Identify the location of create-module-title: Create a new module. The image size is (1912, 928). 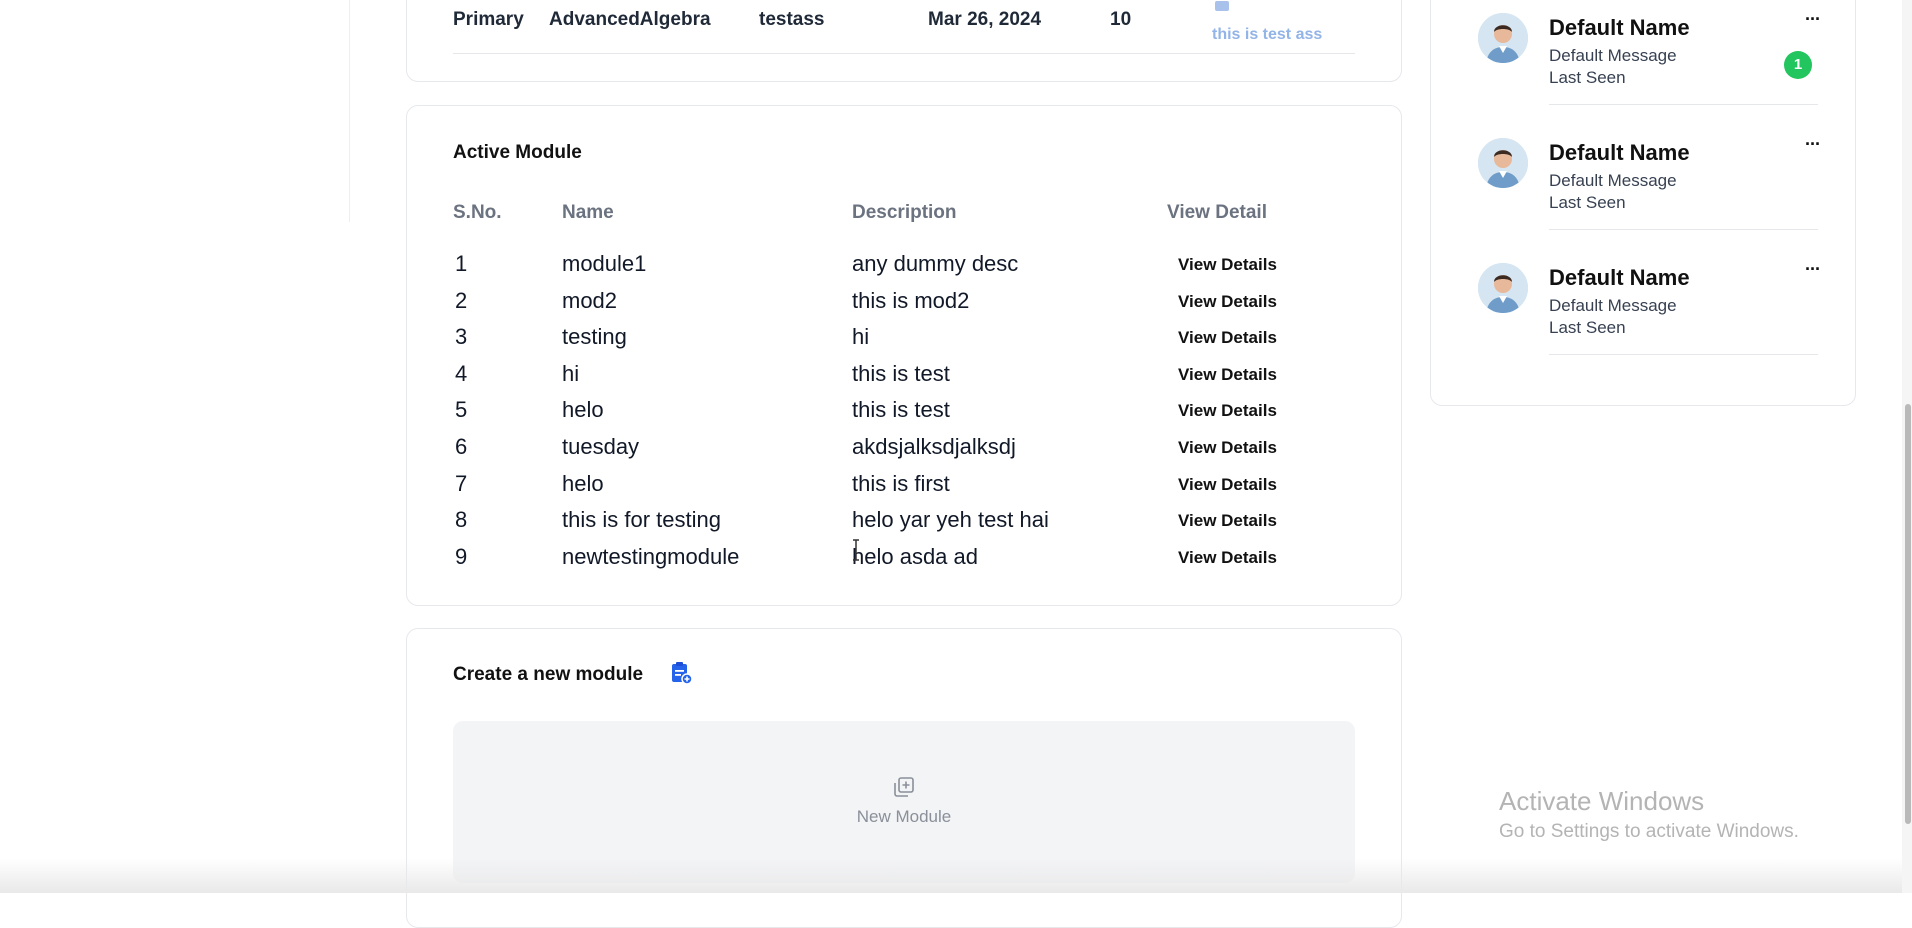
(548, 674).